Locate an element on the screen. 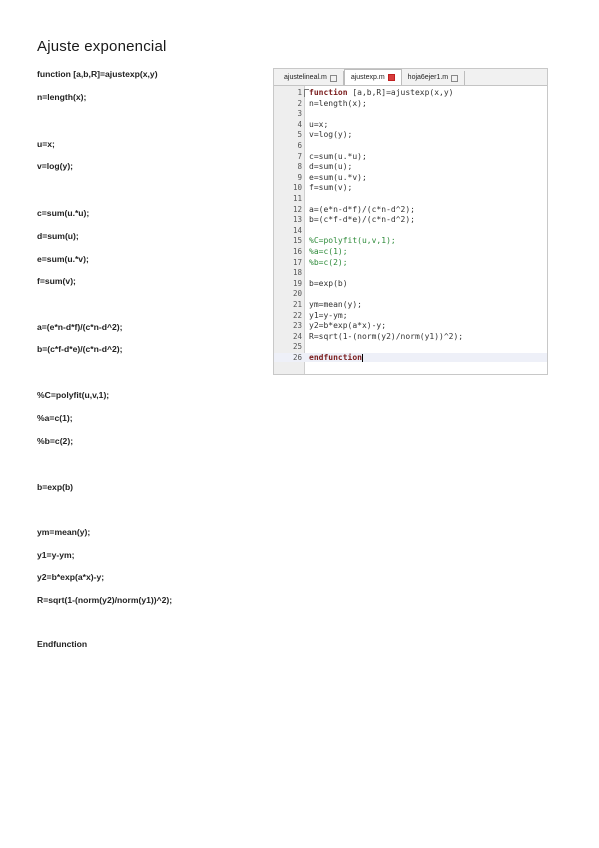 This screenshot has height=848, width=599. editor-tab: hoja6ejer1.m is located at coordinates (434, 78).